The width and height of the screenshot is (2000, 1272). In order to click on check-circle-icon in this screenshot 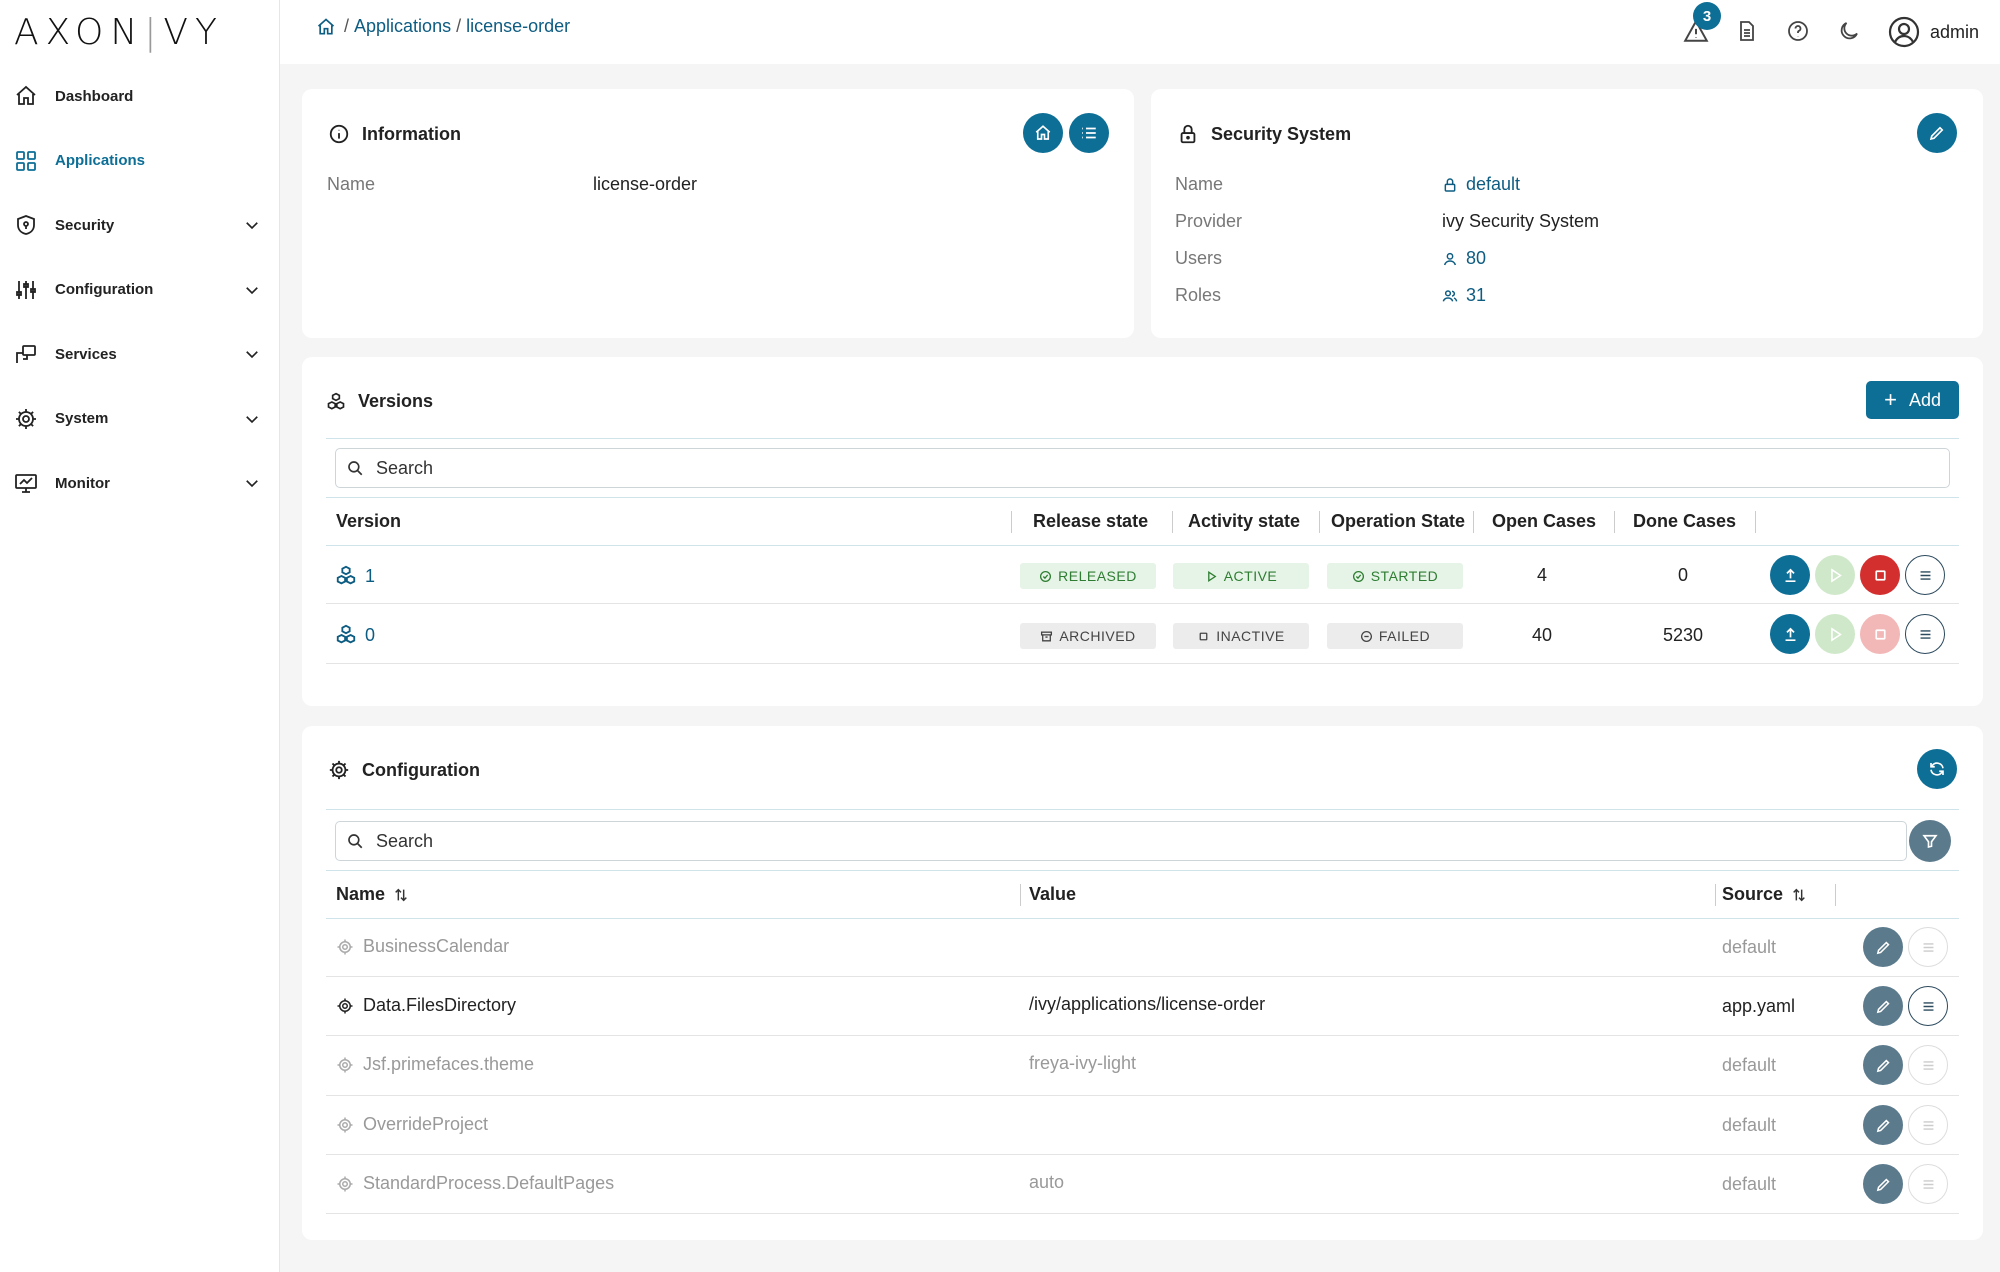, I will do `click(1358, 576)`.